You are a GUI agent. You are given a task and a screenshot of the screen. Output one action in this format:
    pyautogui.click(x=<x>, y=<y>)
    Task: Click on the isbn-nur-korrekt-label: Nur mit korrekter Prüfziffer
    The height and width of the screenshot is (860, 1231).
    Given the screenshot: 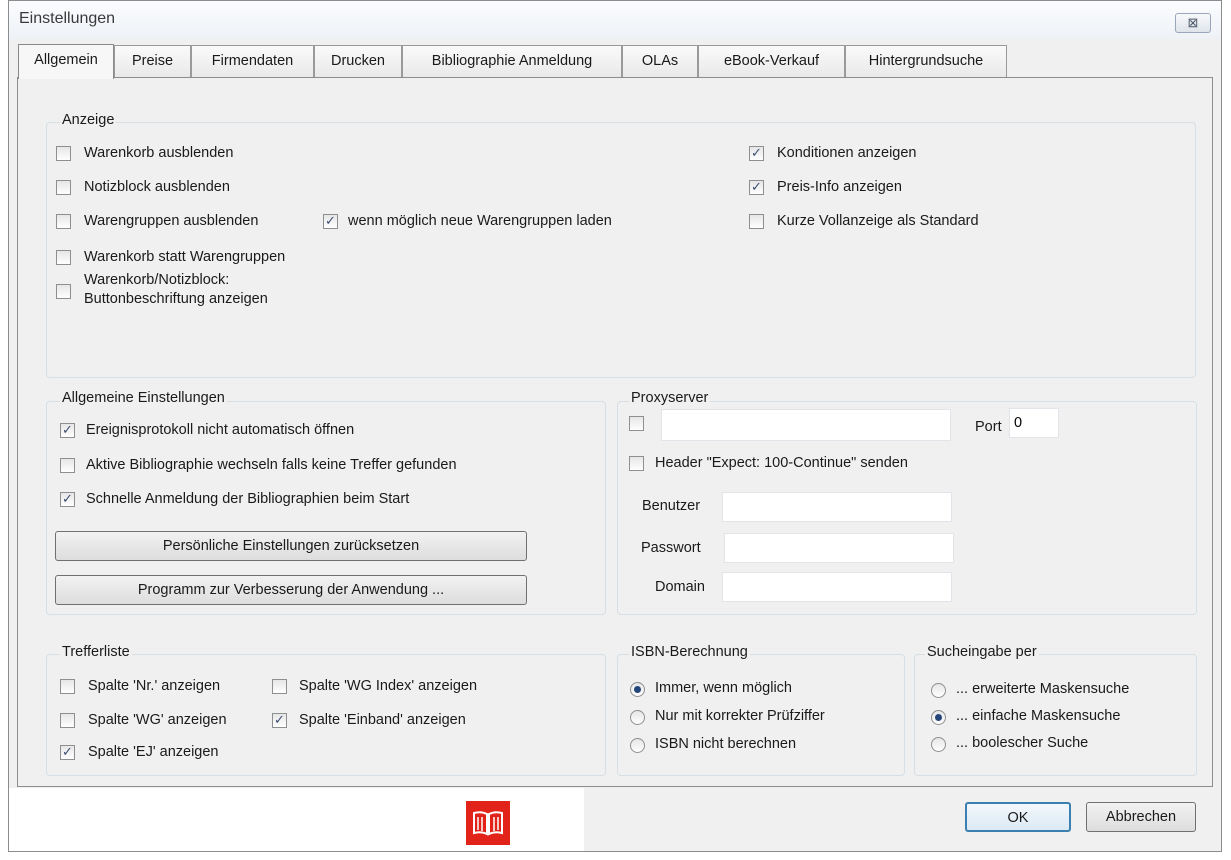 What is the action you would take?
    pyautogui.click(x=740, y=716)
    